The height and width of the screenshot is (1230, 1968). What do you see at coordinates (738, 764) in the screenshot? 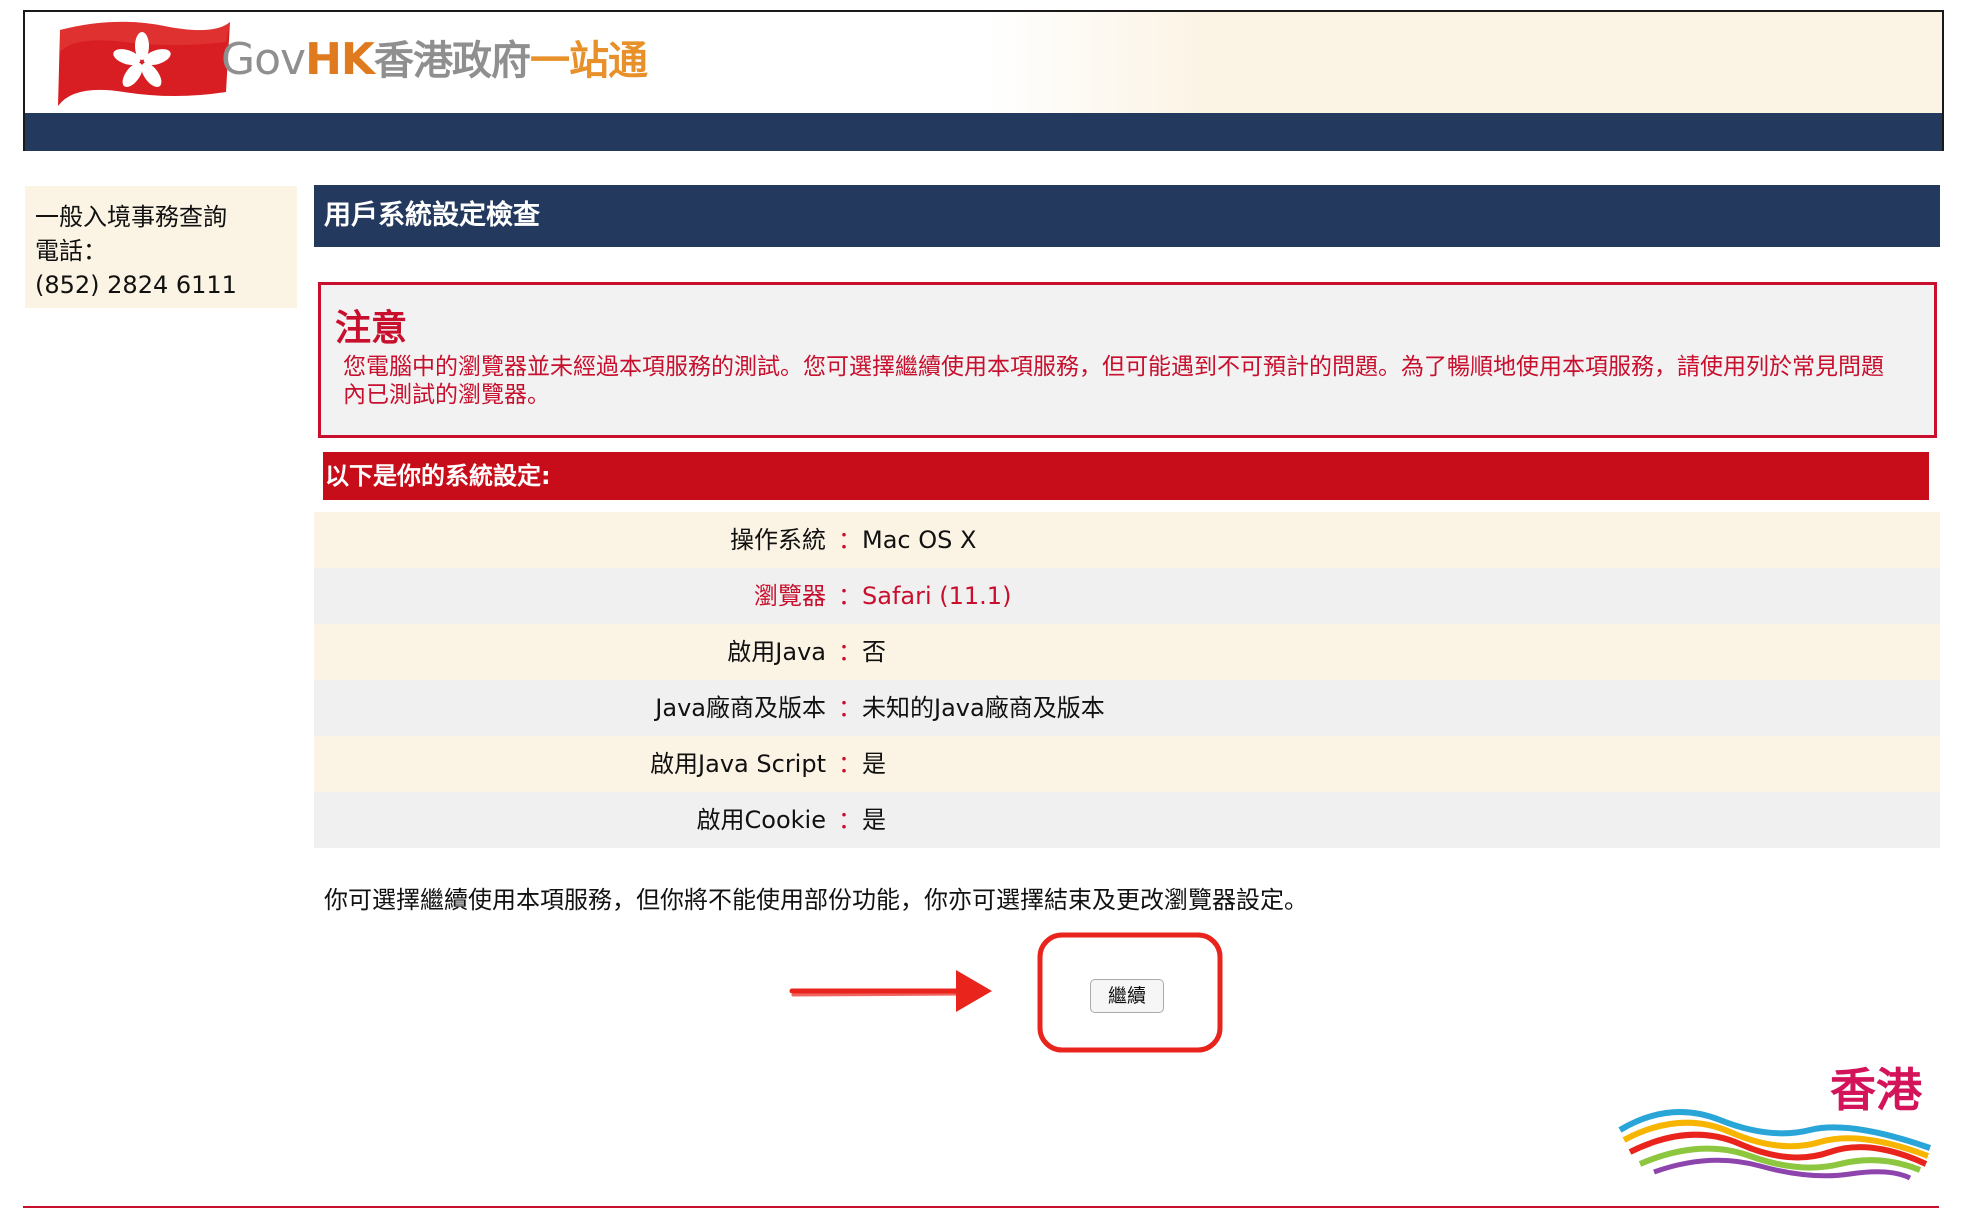
I see `settings-label: 啟用Java Script` at bounding box center [738, 764].